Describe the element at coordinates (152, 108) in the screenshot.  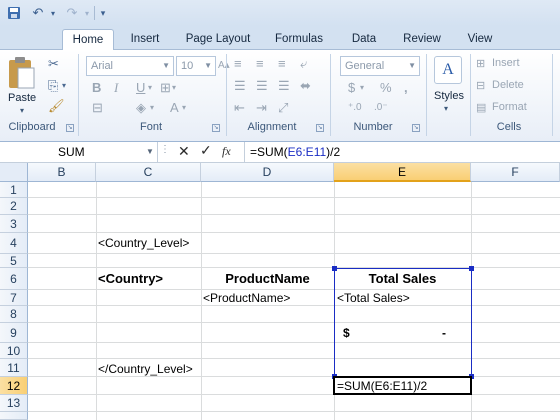
I see `fill-color-dropdown-icon: ▾` at that location.